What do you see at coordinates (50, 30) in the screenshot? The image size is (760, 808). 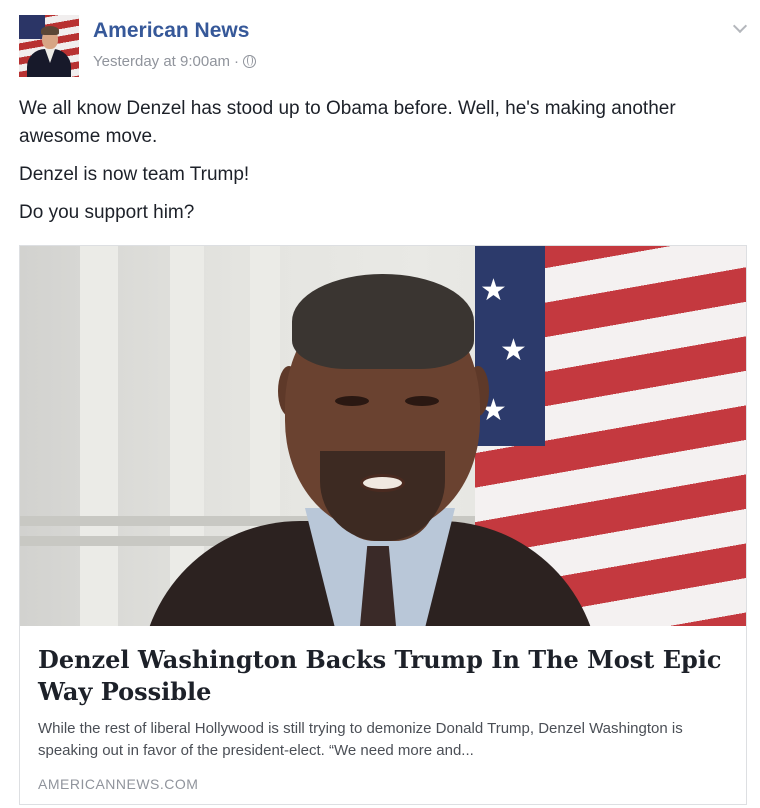 I see `avatar-hair` at bounding box center [50, 30].